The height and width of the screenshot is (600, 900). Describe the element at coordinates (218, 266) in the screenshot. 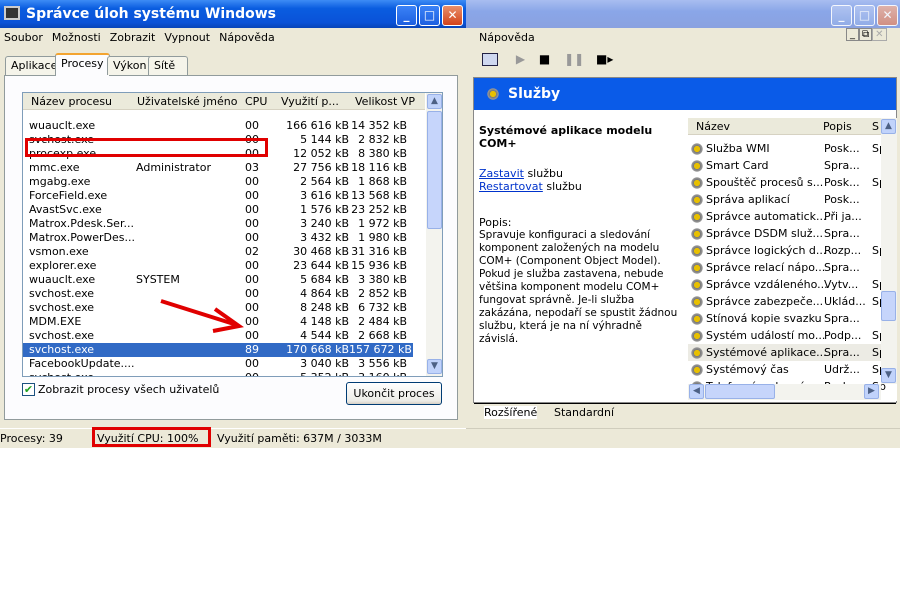

I see `process-row: explorer.exe 00 23 644 kB 15 936 kB` at that location.